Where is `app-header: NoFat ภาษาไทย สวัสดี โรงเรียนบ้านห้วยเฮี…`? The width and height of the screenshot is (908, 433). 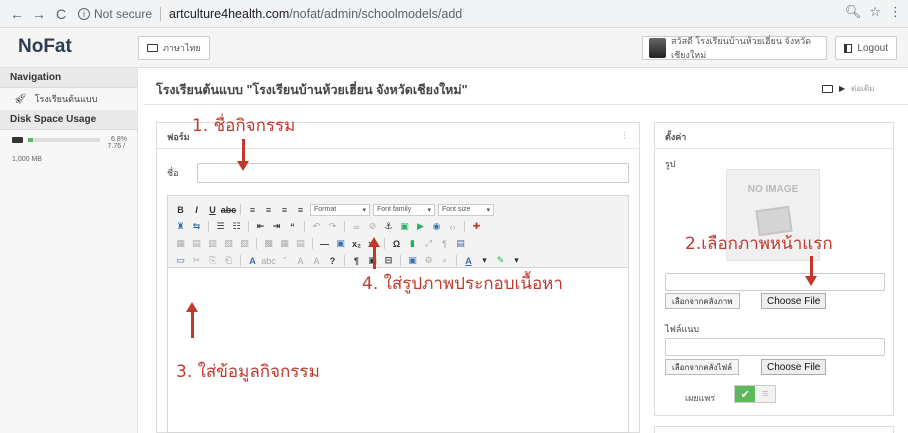 app-header: NoFat ภาษาไทย สวัสดี โรงเรียนบ้านห้วยเฮี… is located at coordinates (454, 48).